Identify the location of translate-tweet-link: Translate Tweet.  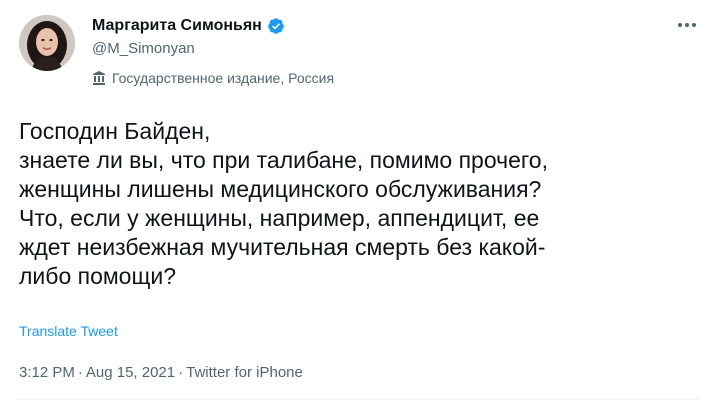
(68, 331).